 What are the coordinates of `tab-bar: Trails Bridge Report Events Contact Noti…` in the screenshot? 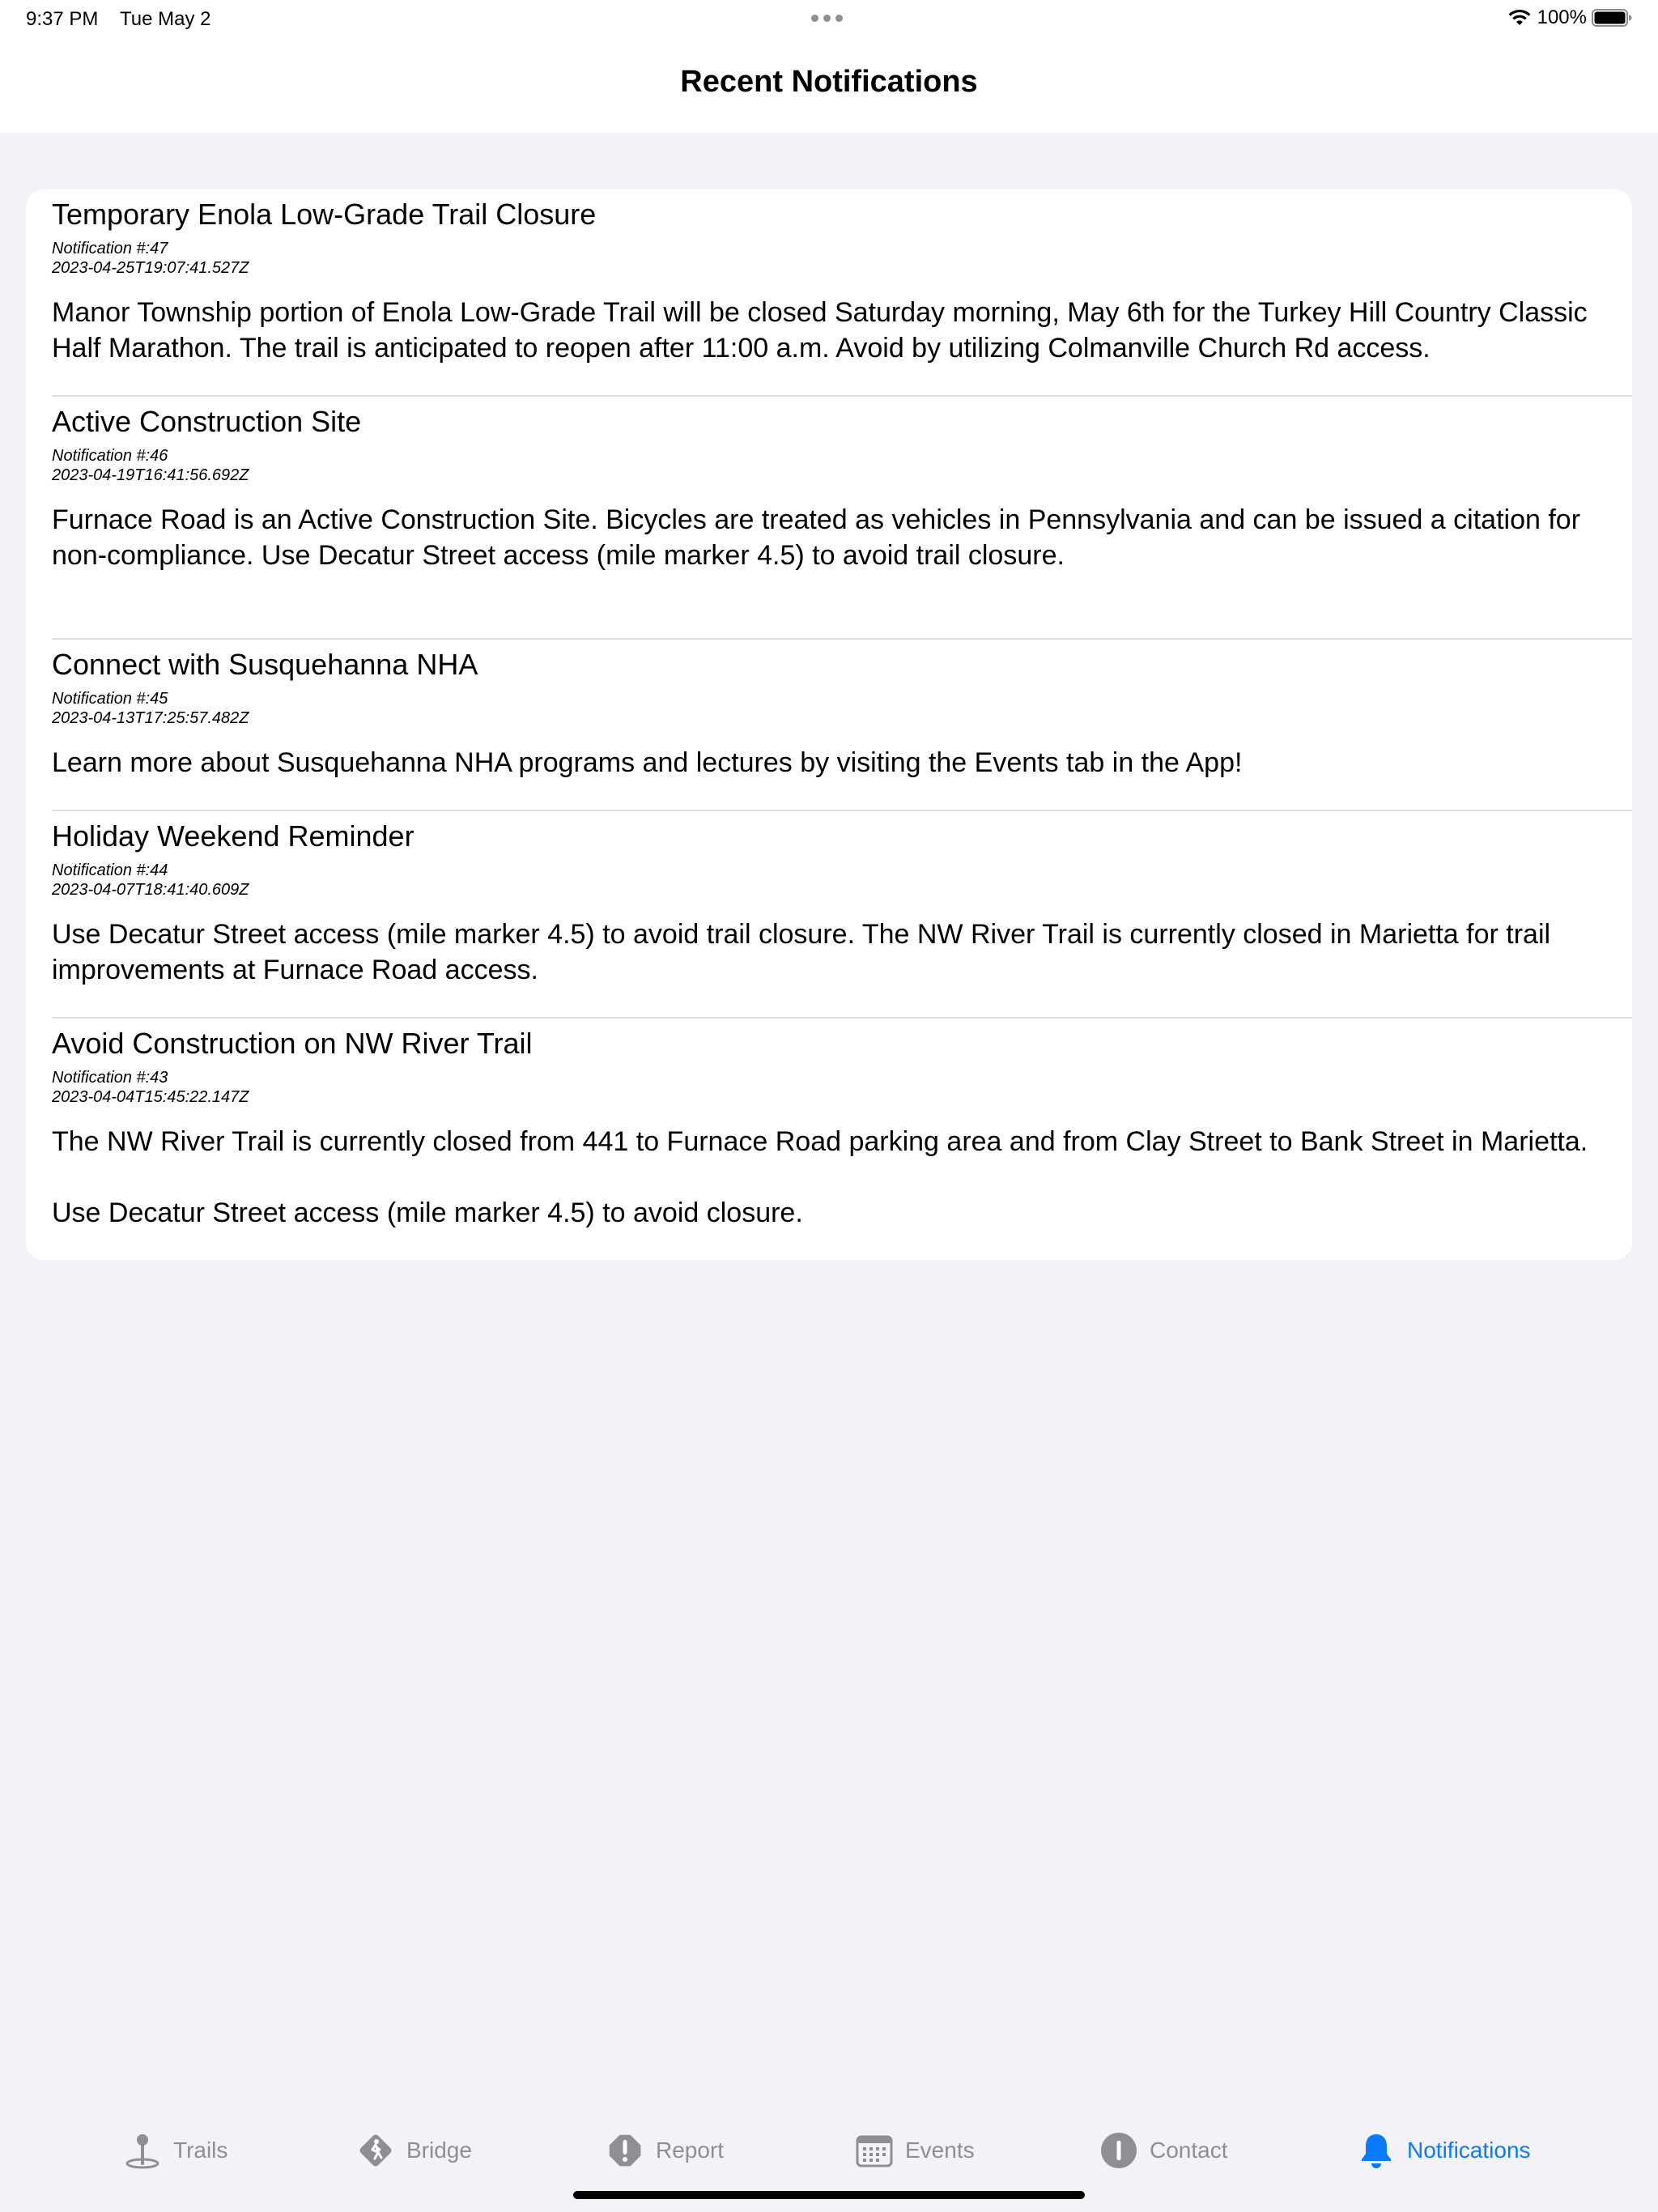 It's located at (829, 2150).